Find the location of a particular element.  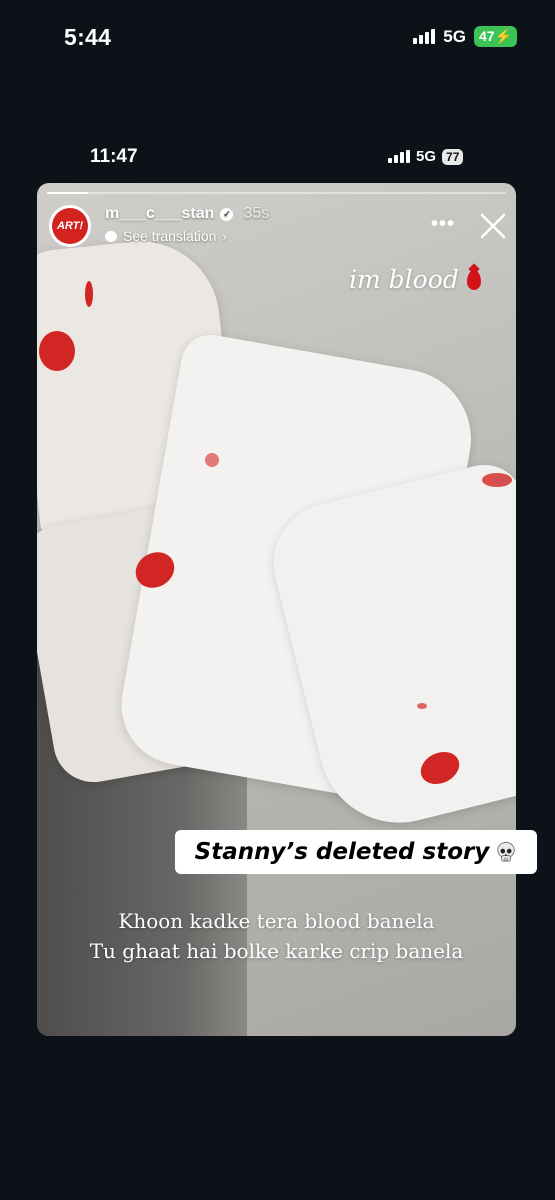

avatar: ART! is located at coordinates (70, 226).